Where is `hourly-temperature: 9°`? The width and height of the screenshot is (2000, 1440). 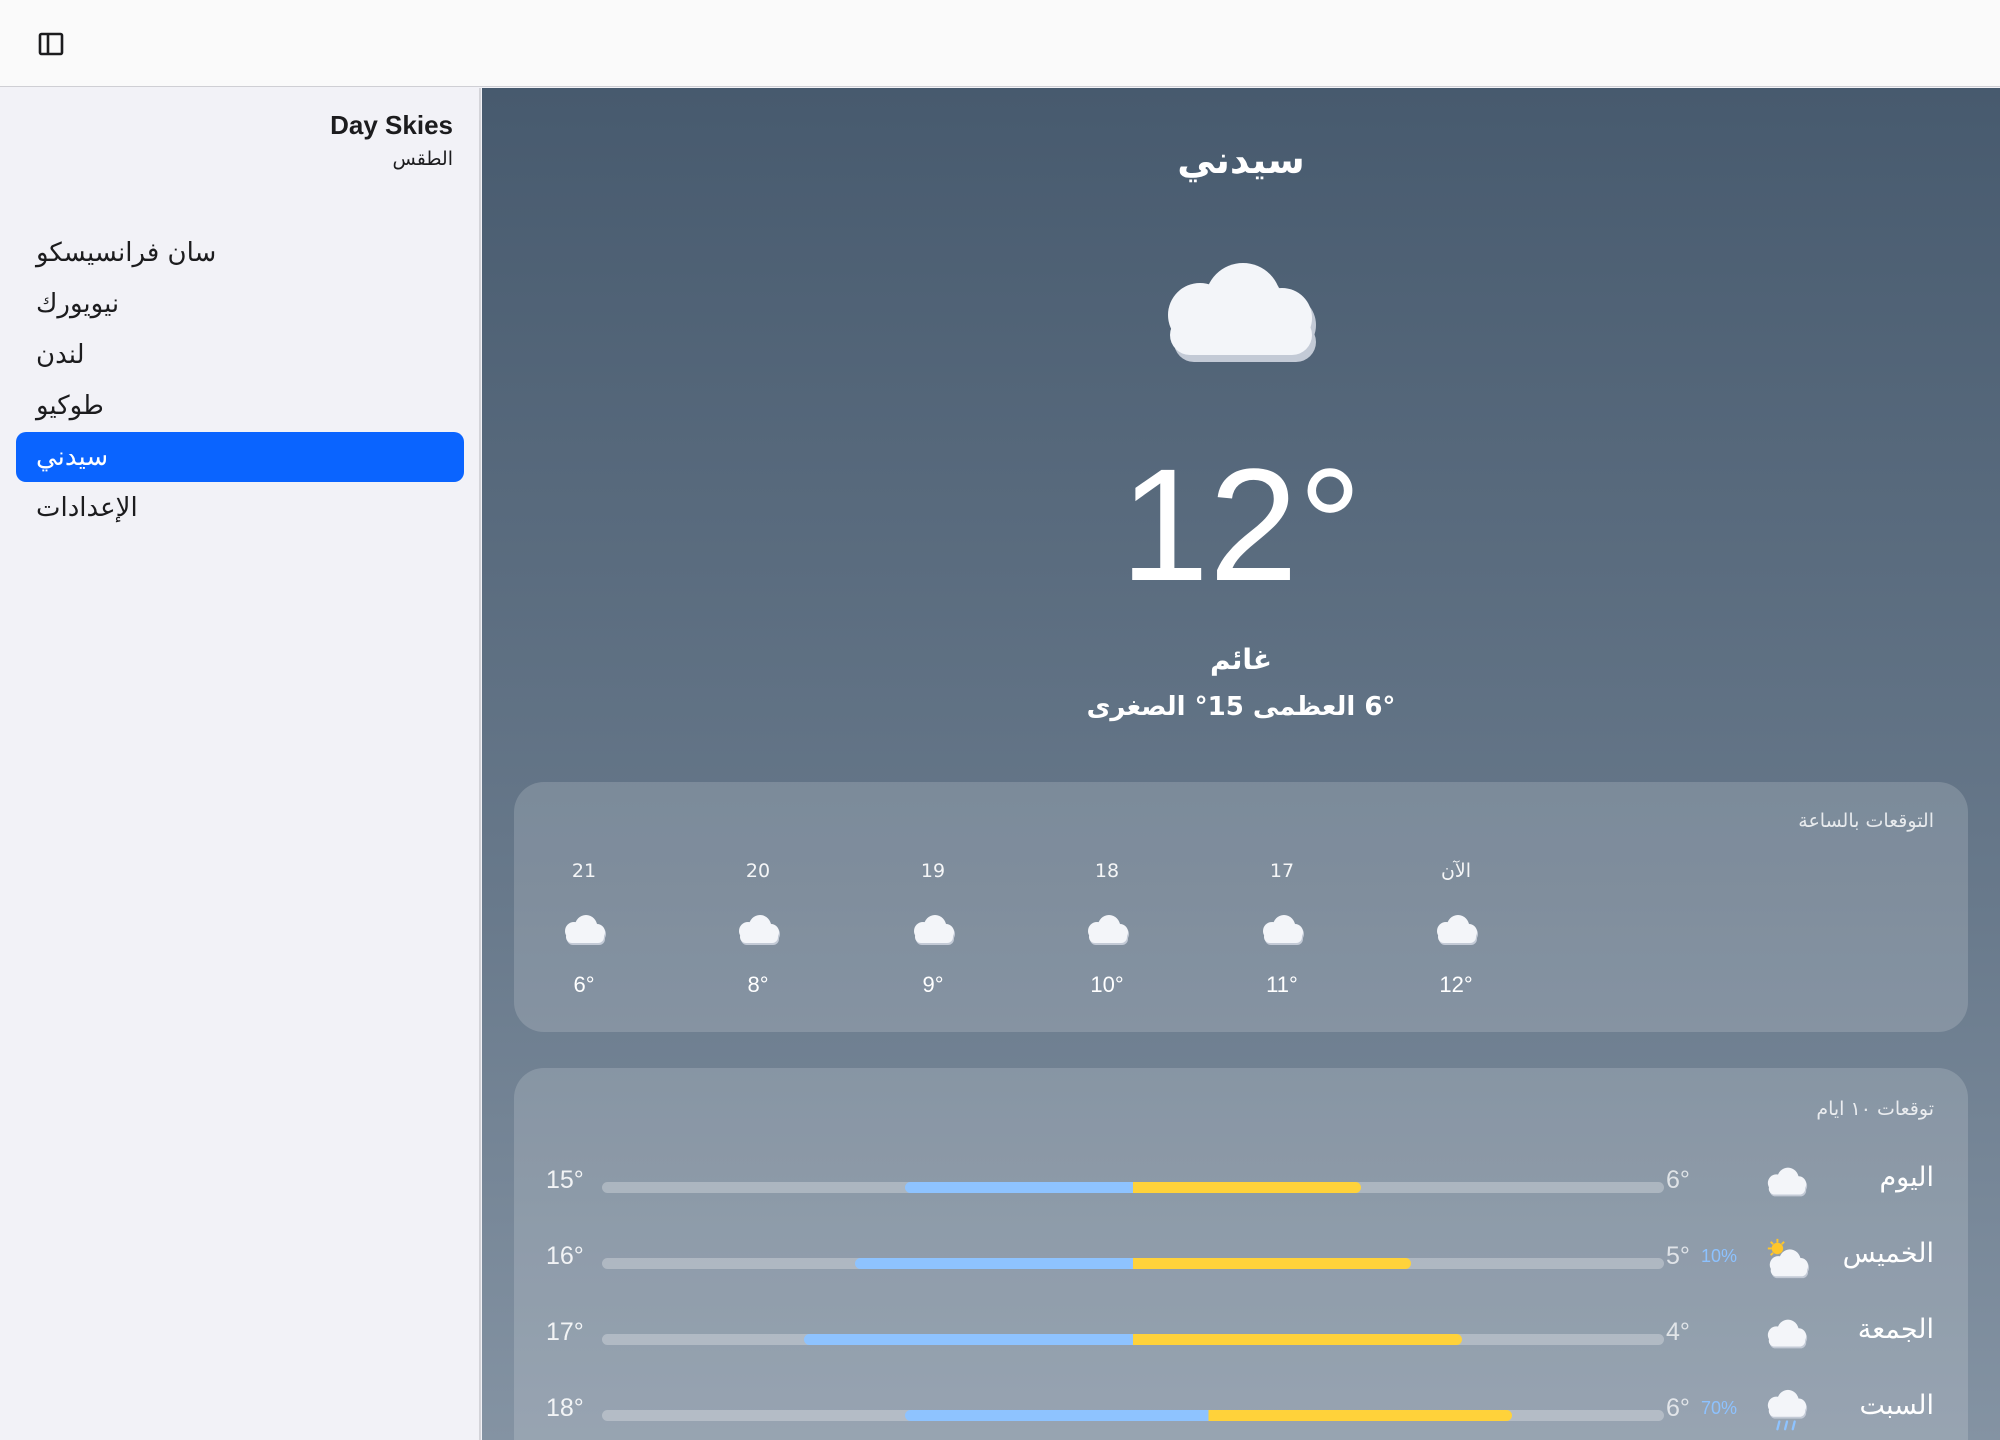 hourly-temperature: 9° is located at coordinates (933, 984).